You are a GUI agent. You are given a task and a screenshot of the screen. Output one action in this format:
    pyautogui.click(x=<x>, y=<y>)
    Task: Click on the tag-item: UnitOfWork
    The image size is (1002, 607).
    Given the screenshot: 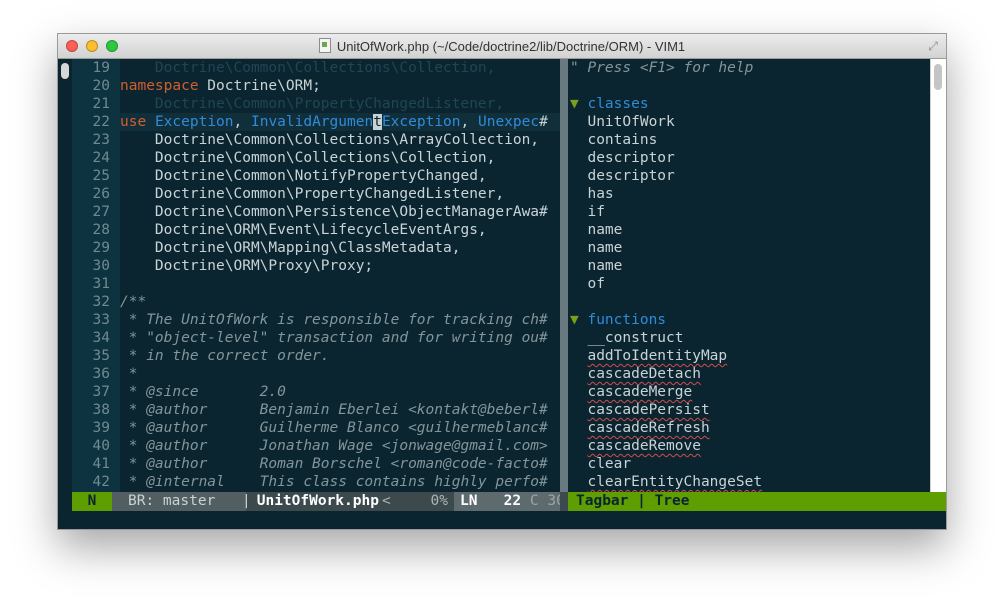 What is the action you would take?
    pyautogui.click(x=622, y=122)
    